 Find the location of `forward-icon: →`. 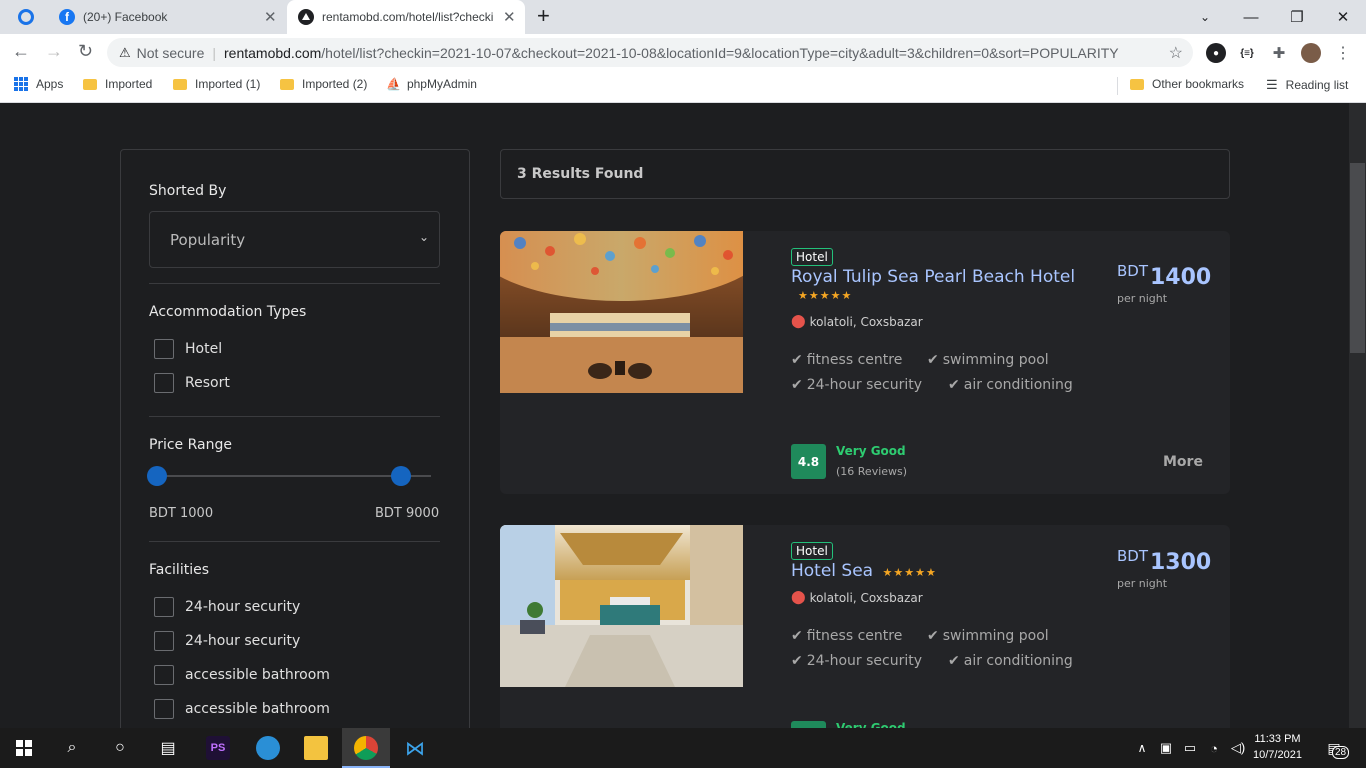

forward-icon: → is located at coordinates (54, 51).